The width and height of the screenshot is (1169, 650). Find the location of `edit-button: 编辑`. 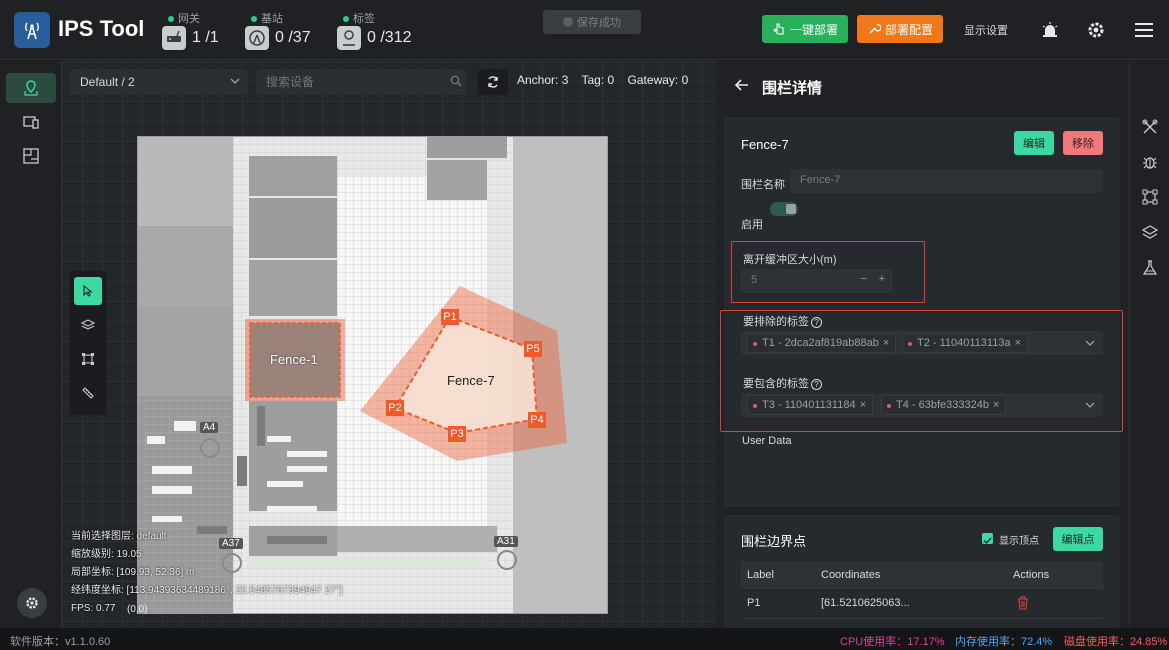

edit-button: 编辑 is located at coordinates (1034, 143).